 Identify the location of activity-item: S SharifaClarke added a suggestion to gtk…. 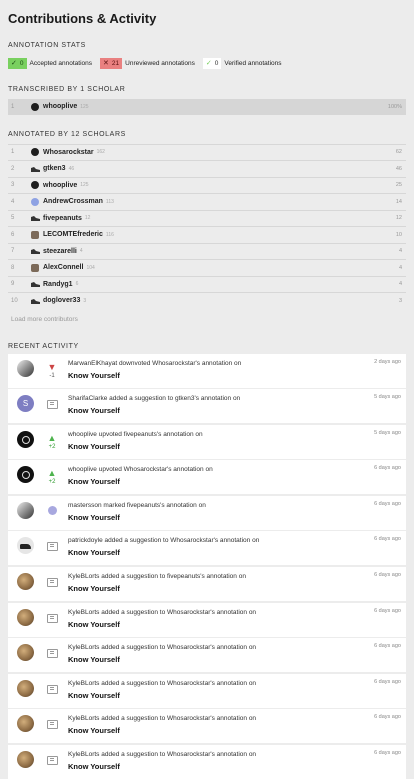
(207, 406).